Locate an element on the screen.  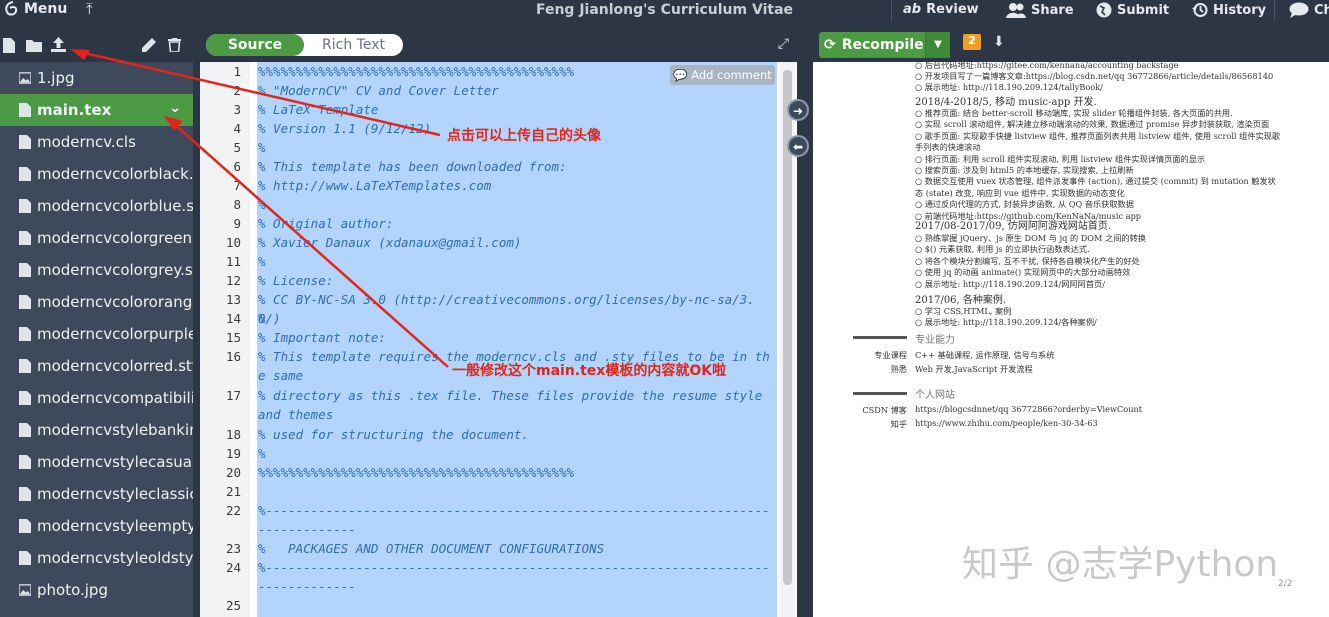
cv-label: 知乎 is located at coordinates (898, 424).